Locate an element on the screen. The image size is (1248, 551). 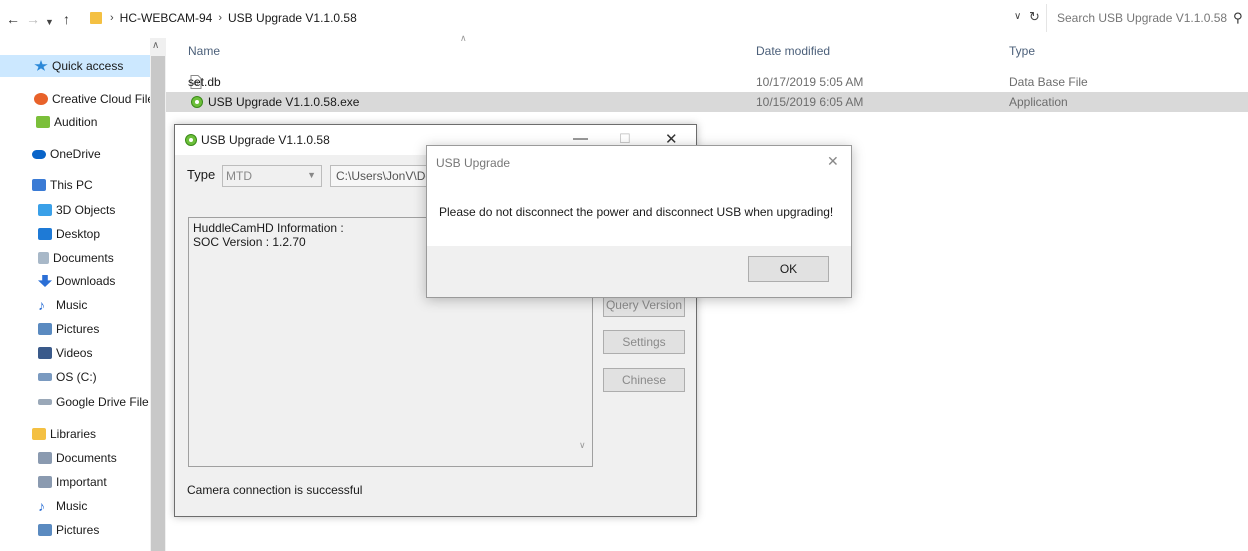
nav-item-label: Libraries is located at coordinates (73, 434).